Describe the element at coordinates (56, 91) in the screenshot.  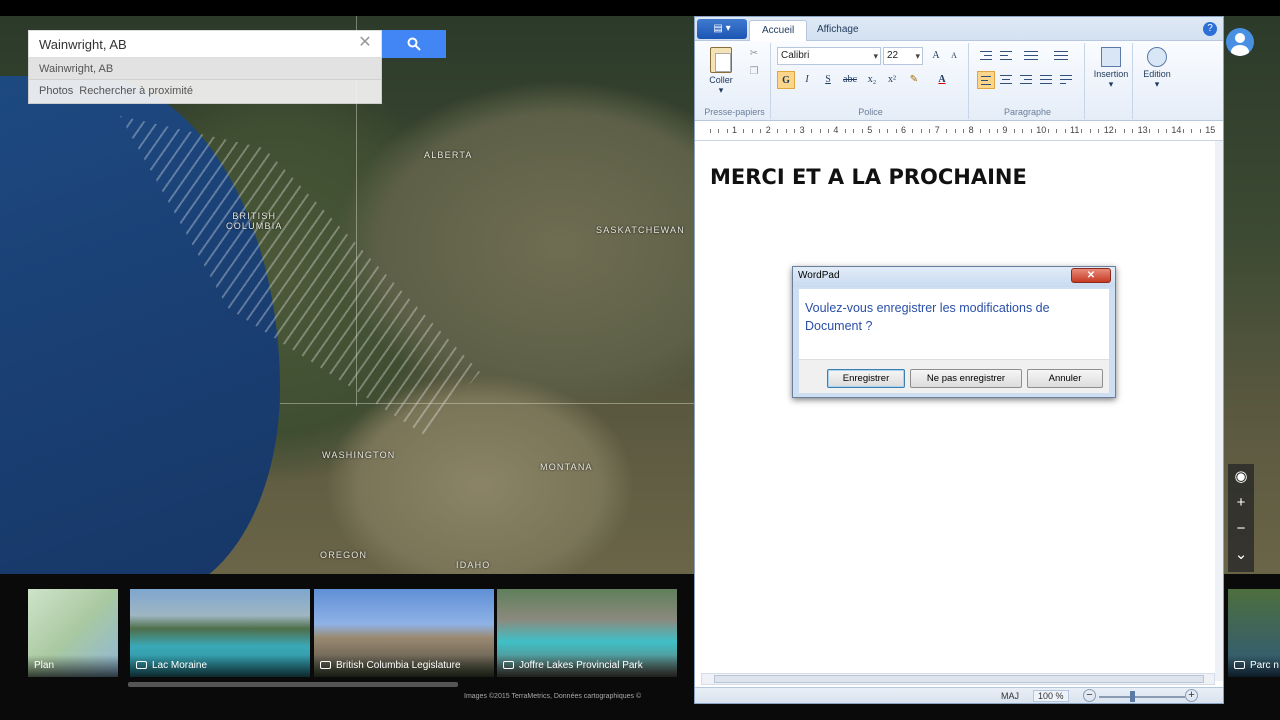
I see `photos-link: Photos` at that location.